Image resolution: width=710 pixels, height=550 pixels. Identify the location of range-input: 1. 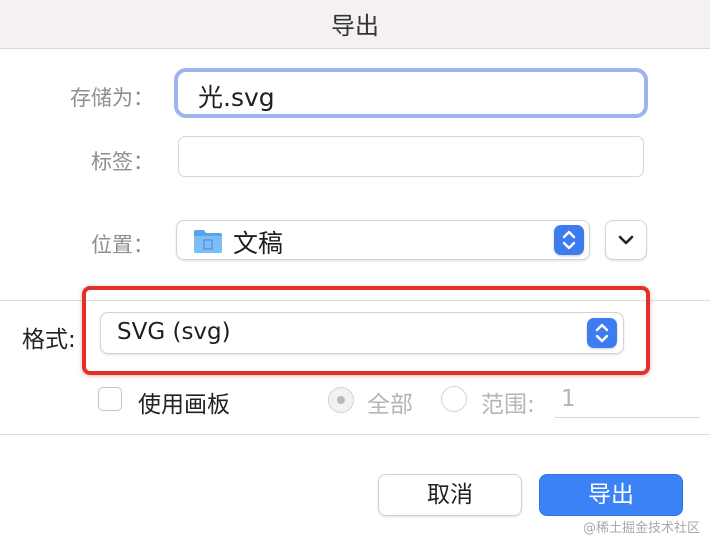
(627, 402).